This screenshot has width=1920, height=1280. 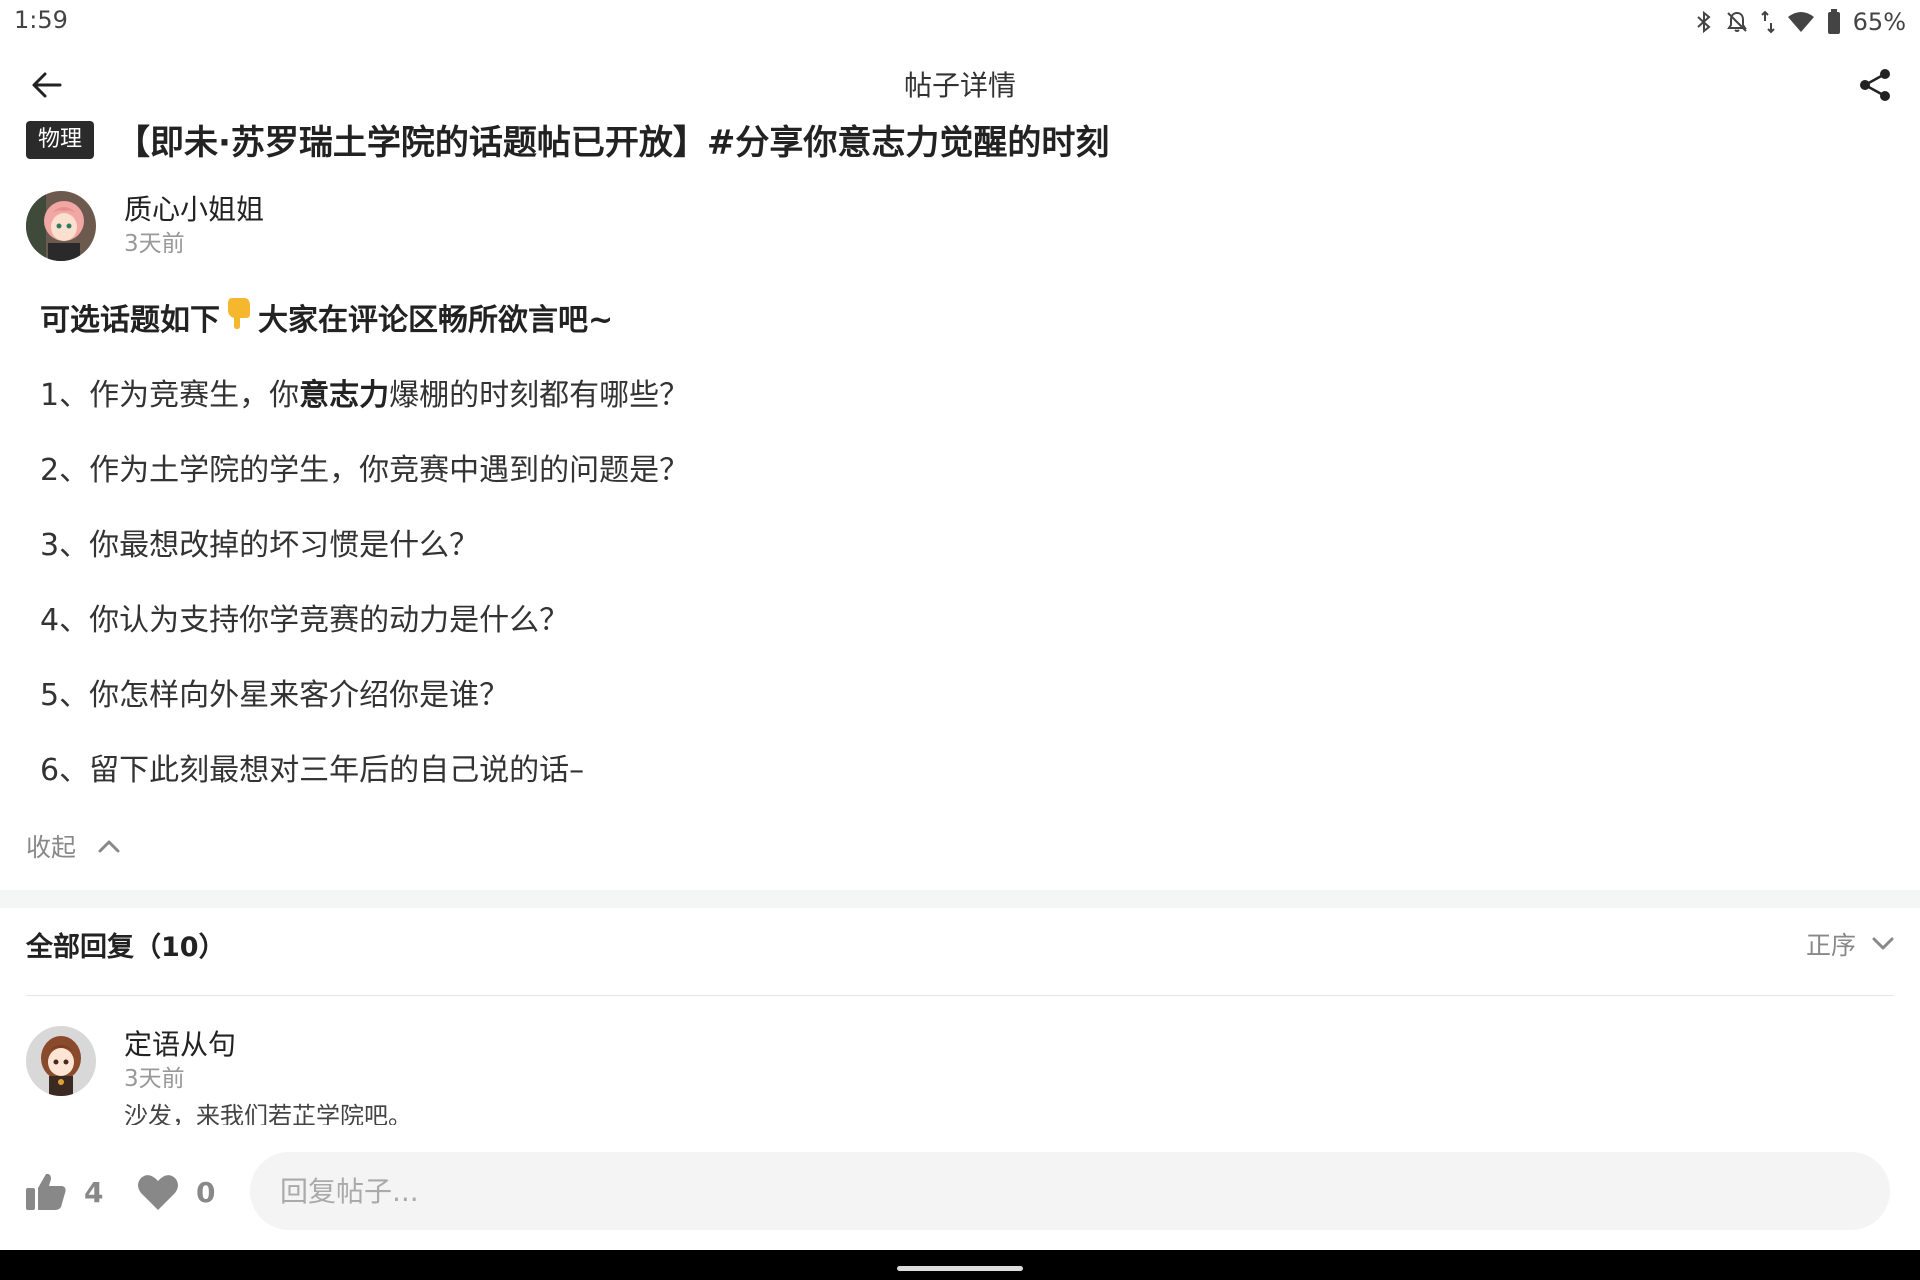 What do you see at coordinates (365, 470) in the screenshot?
I see `question-text: 2、作为土学院的学生，你竞赛中遇到的问题是？` at bounding box center [365, 470].